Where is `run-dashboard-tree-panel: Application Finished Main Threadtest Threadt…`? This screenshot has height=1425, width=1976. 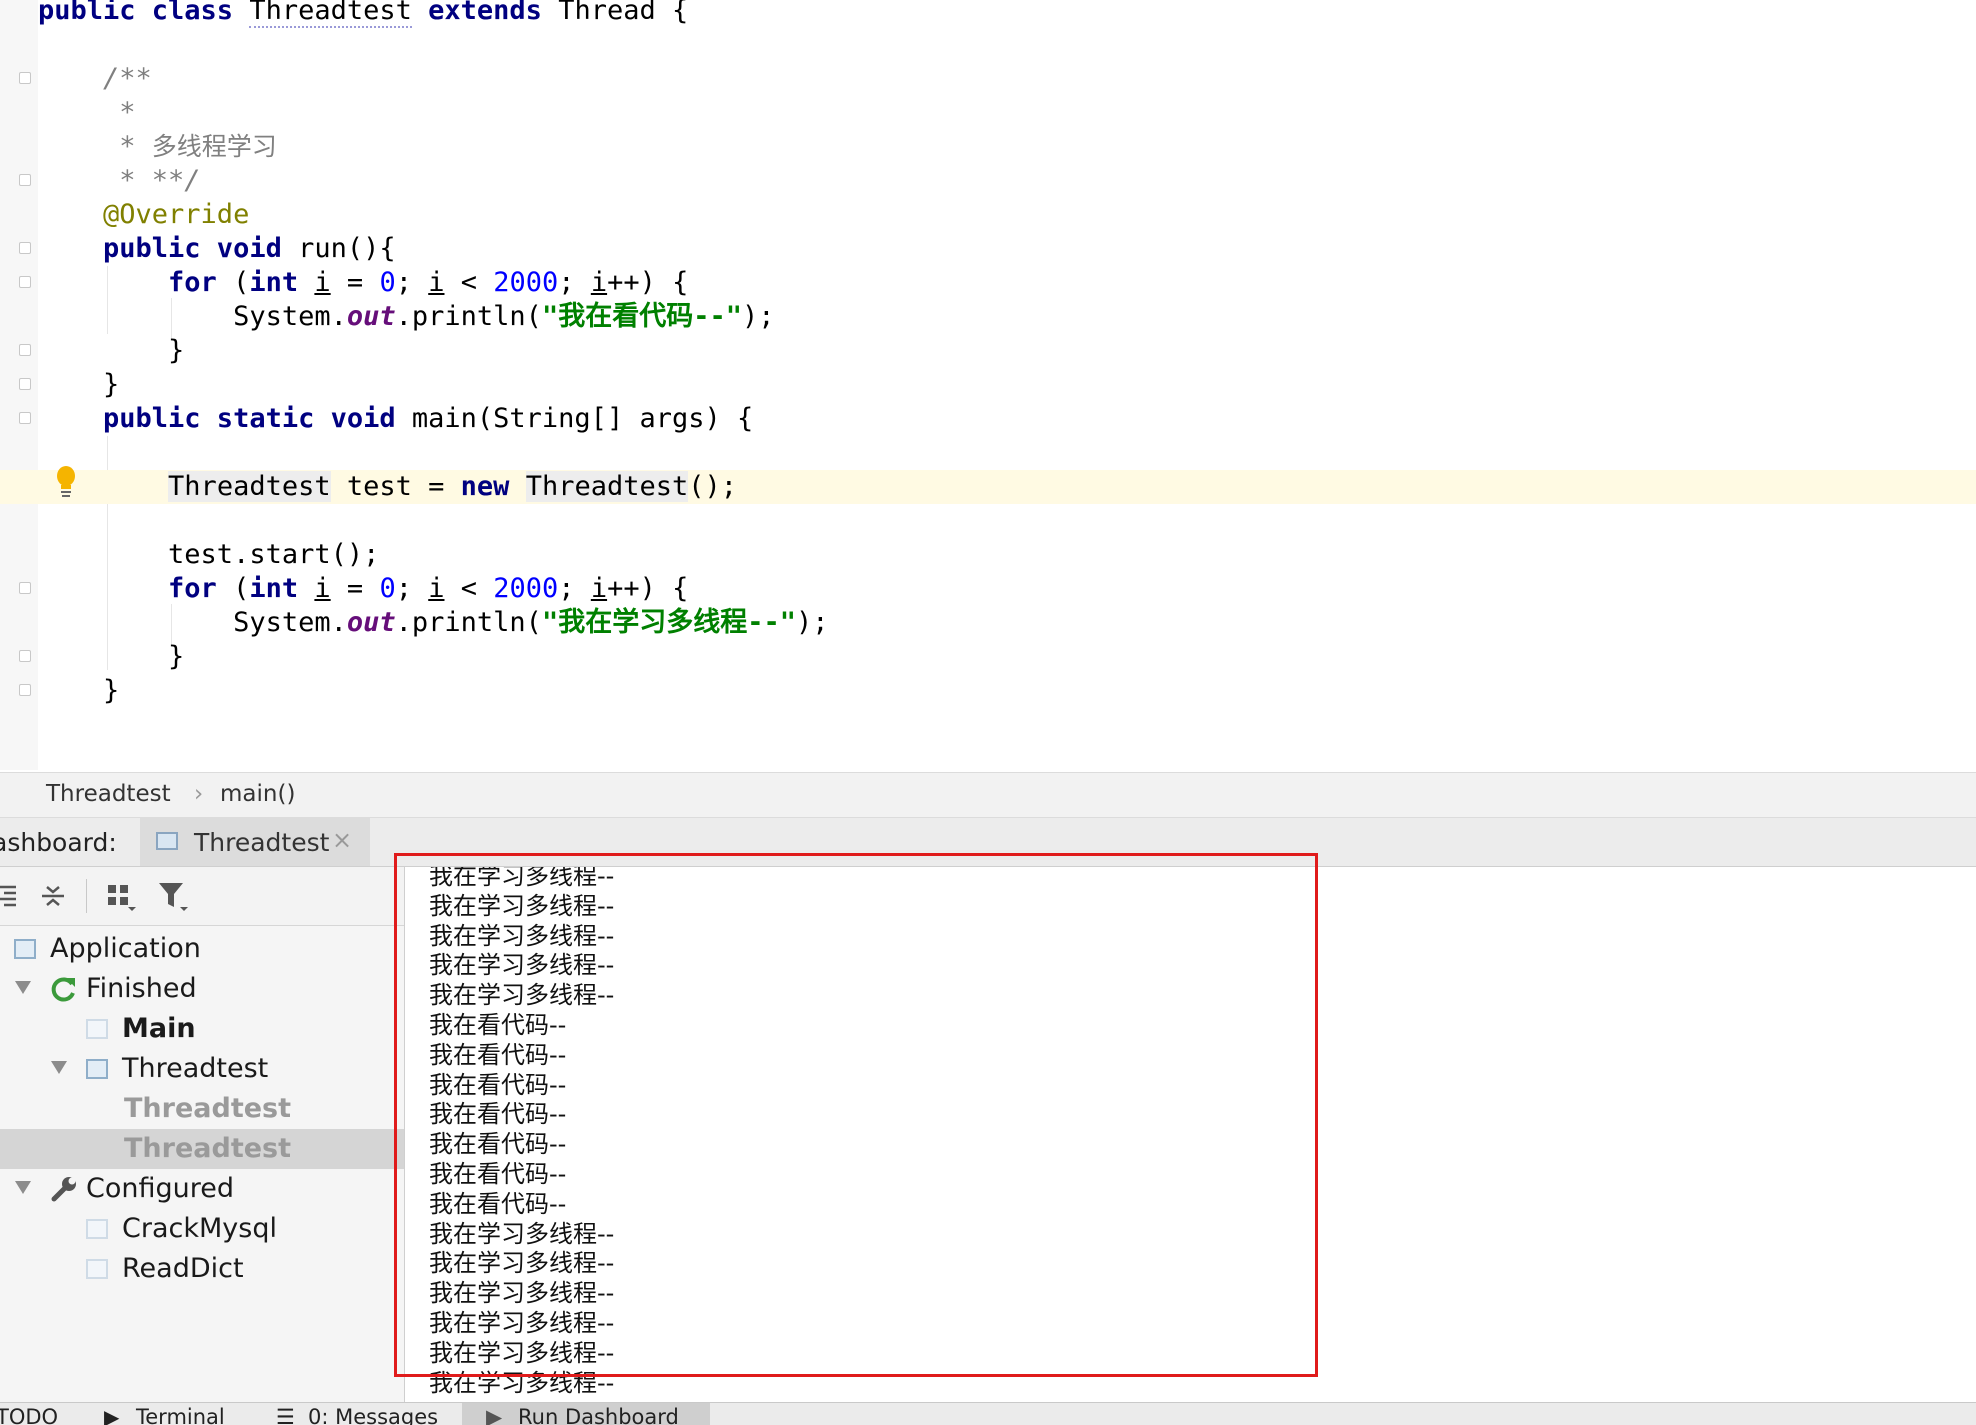
run-dashboard-tree-panel: Application Finished Main Threadtest Threadt… is located at coordinates (202, 1134).